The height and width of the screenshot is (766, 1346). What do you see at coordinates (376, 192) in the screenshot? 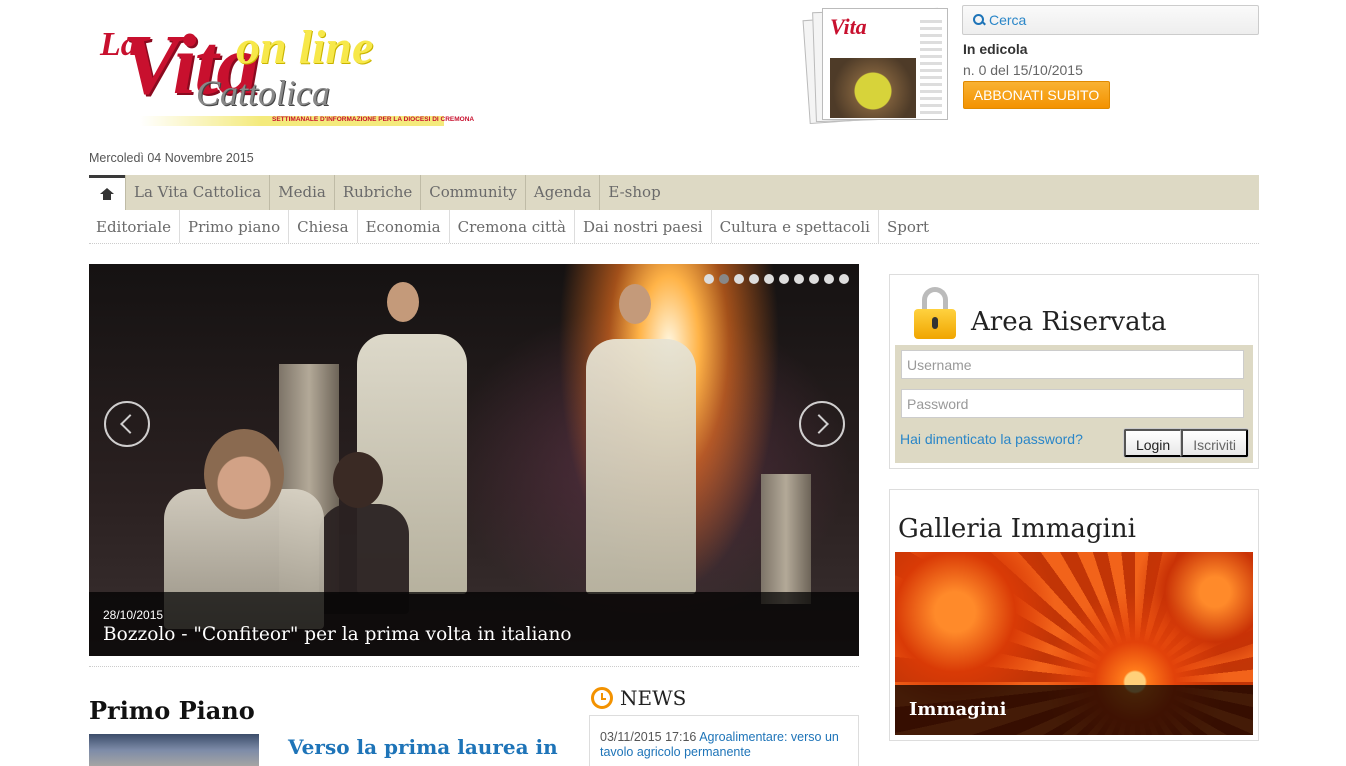
I see `nav-item-rubriche: Rubriche` at bounding box center [376, 192].